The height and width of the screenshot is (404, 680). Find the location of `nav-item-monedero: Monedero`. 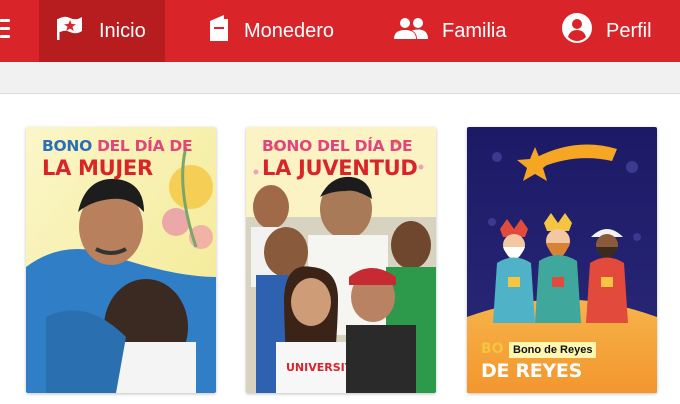

nav-item-monedero: Monedero is located at coordinates (271, 31).